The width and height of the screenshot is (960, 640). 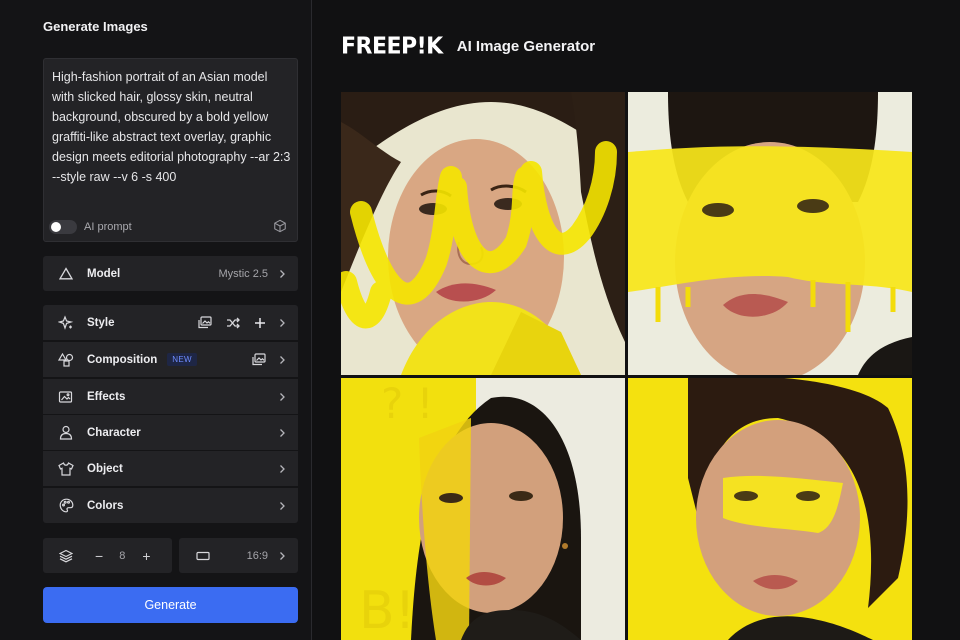 I want to click on person-icon, so click(x=66, y=433).